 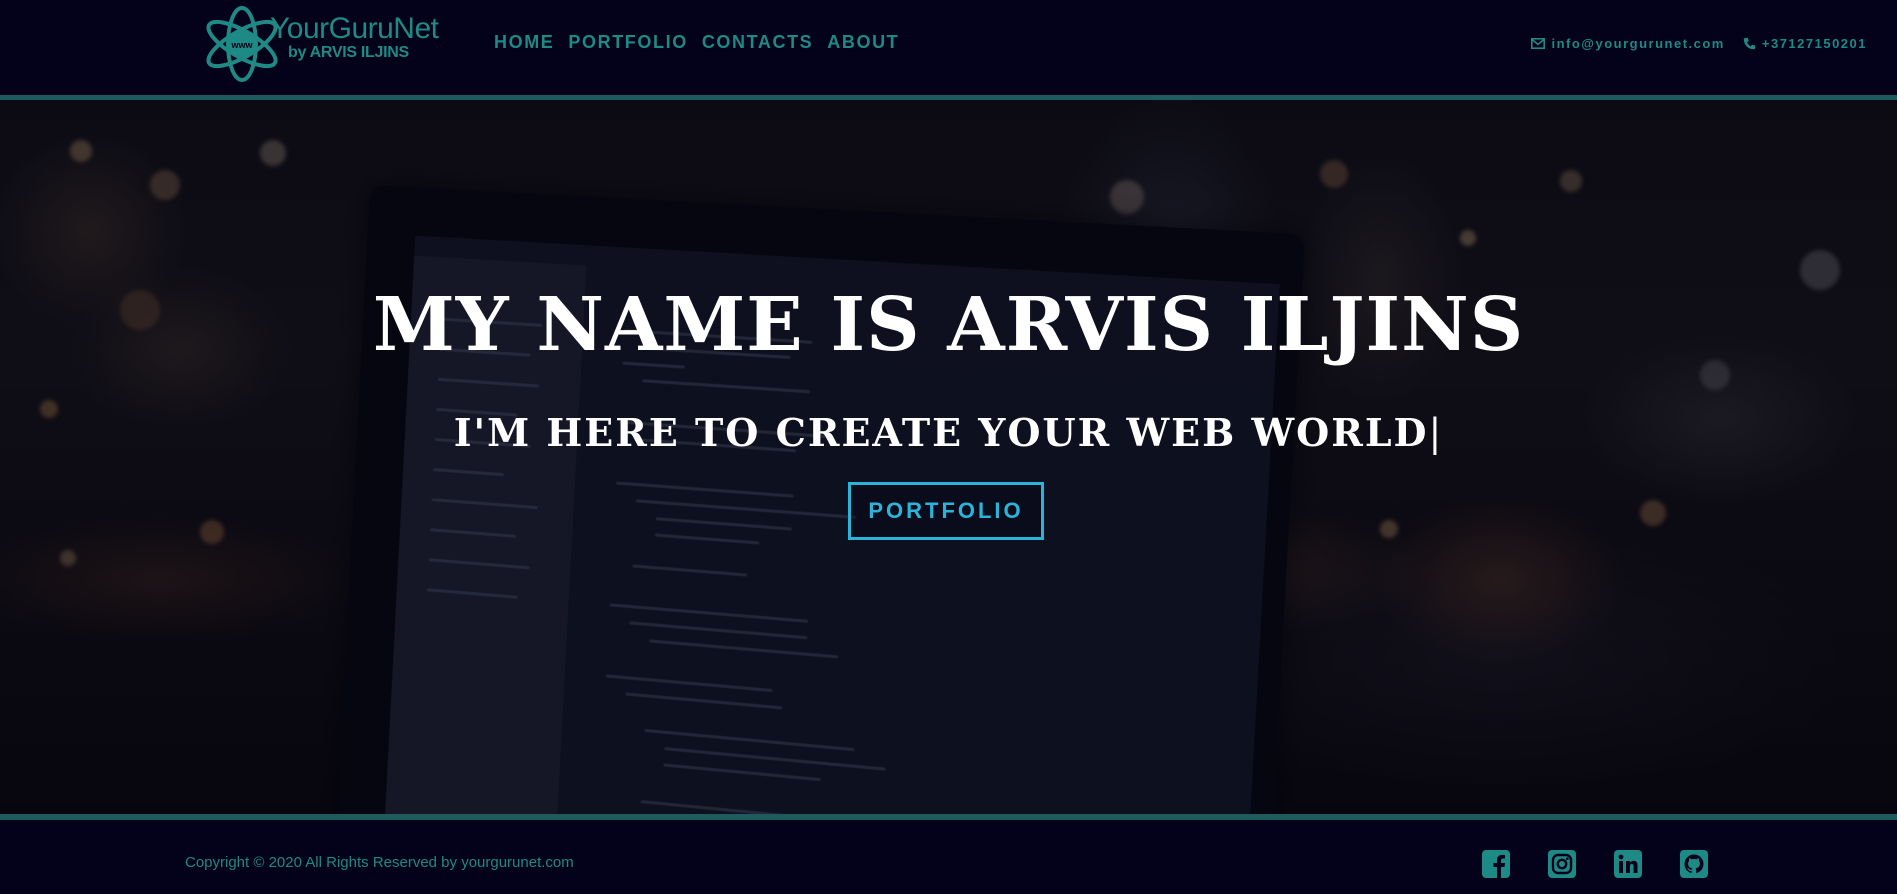 I want to click on hero-subtitle-text: I'M HERE TO CREATE YOUR WEB WORLD, so click(x=941, y=432).